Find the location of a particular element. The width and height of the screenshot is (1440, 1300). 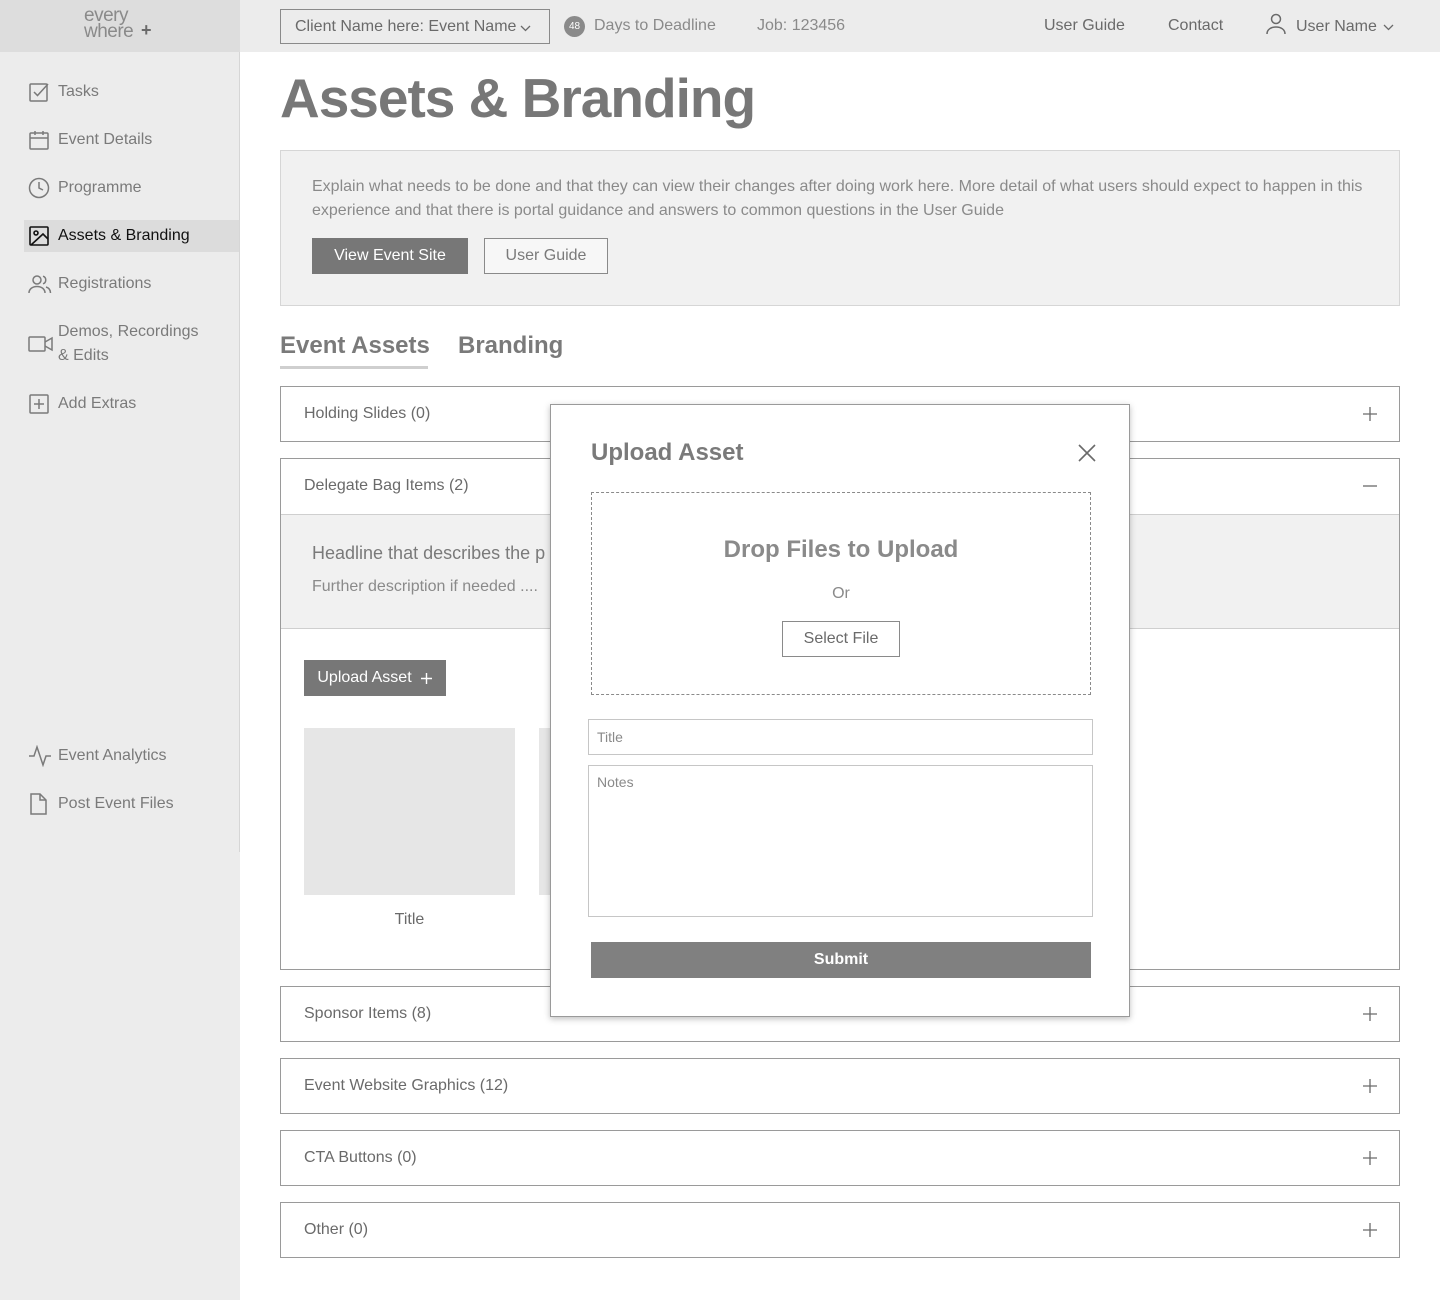

accordion-label: Sponsor Items (8) is located at coordinates (368, 1013).